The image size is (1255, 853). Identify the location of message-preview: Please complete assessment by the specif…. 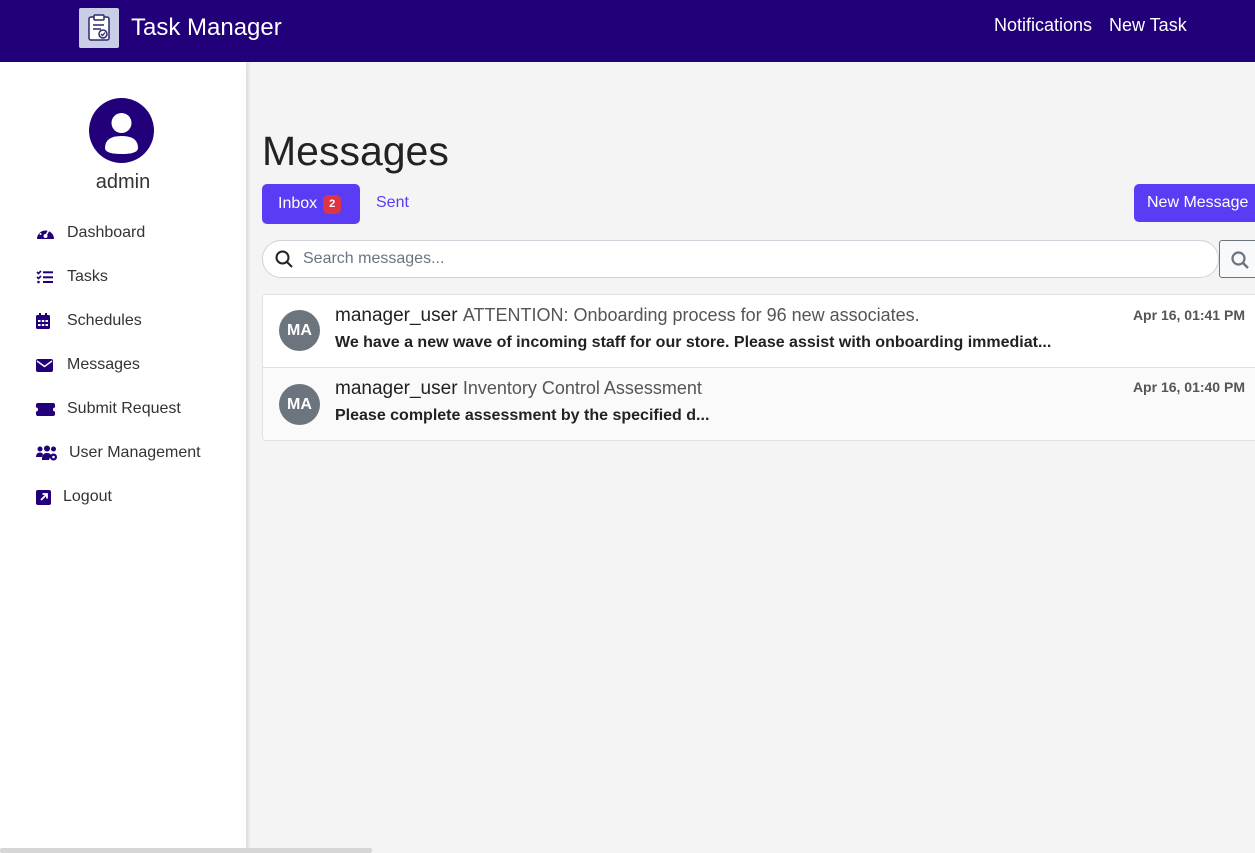
(522, 415).